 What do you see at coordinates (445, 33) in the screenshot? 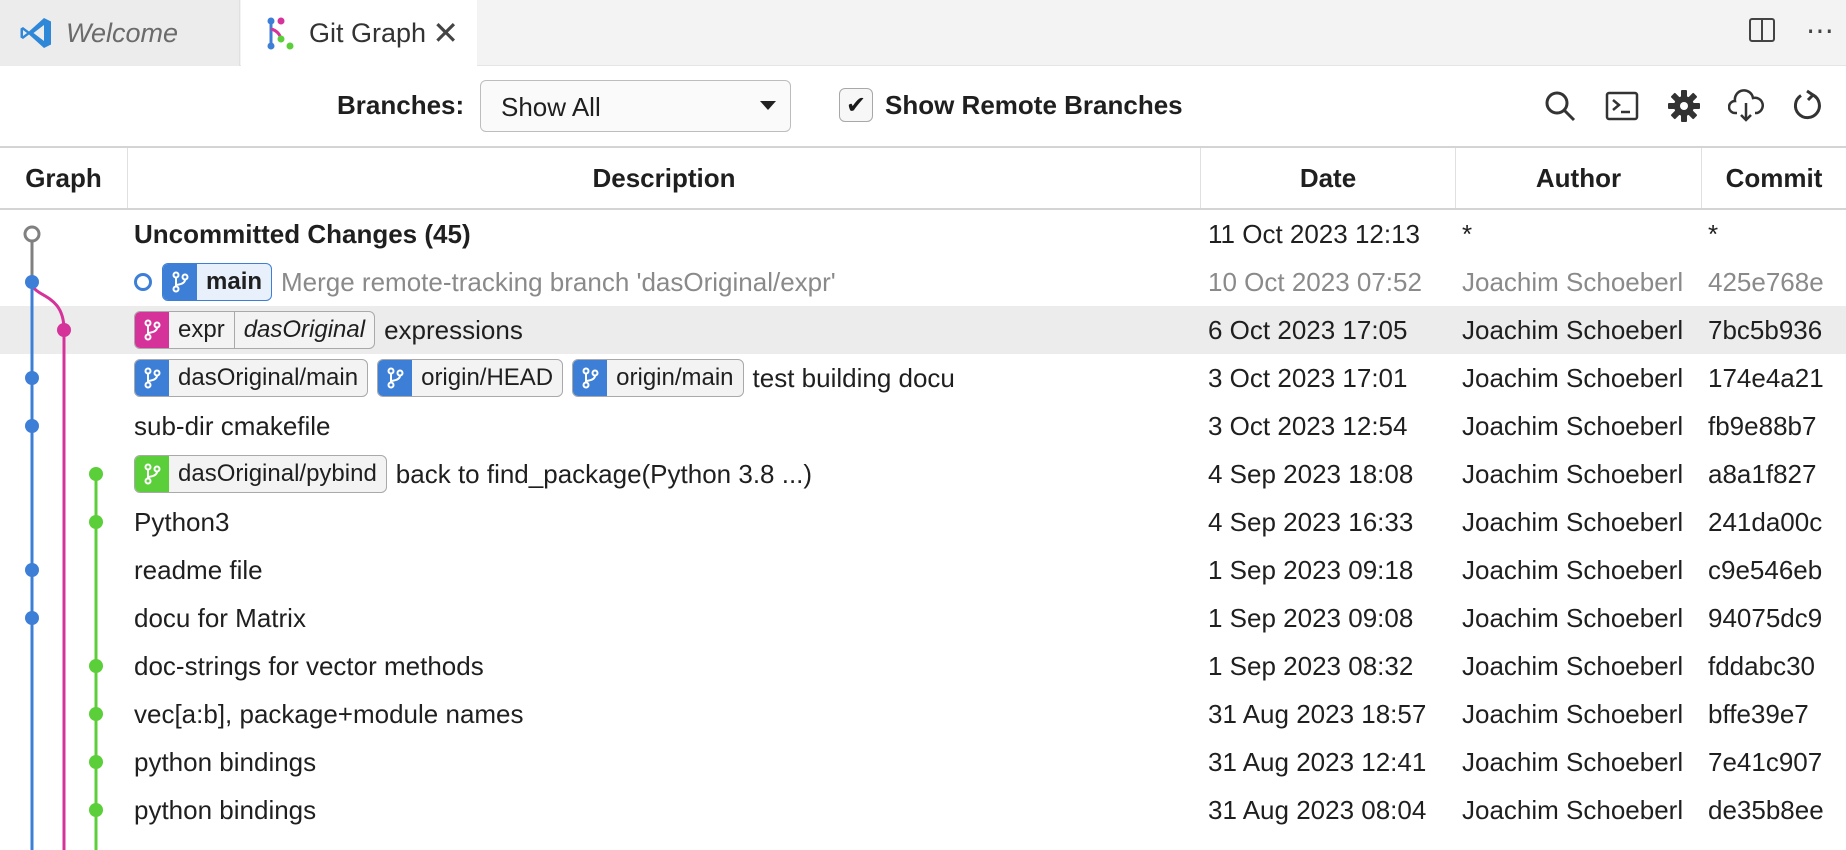
I see `close-tab-icon: ✕` at bounding box center [445, 33].